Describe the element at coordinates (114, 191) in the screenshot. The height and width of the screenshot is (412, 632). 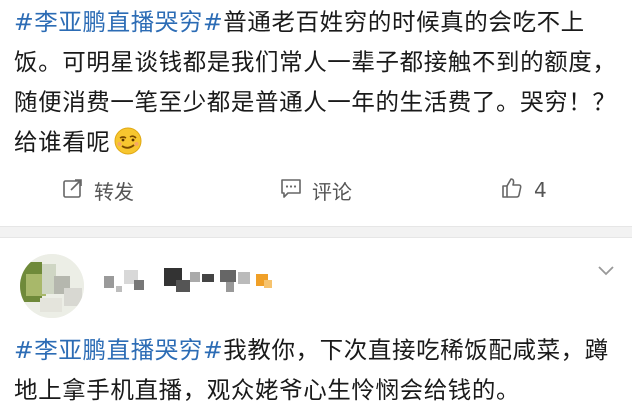
I see `repost-label: 转发` at that location.